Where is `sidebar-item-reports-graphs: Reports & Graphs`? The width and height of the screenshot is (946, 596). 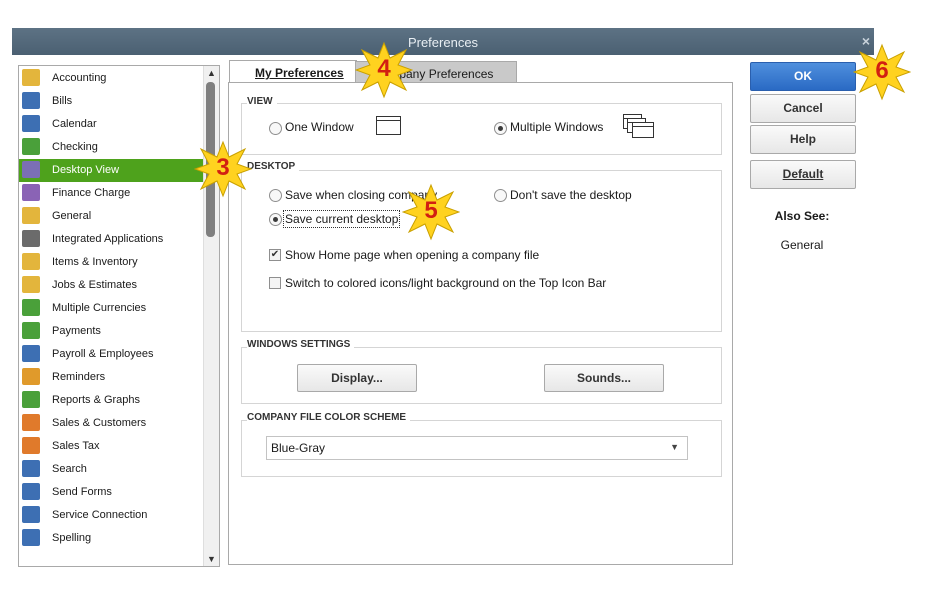
sidebar-item-reports-graphs: Reports & Graphs is located at coordinates (111, 400).